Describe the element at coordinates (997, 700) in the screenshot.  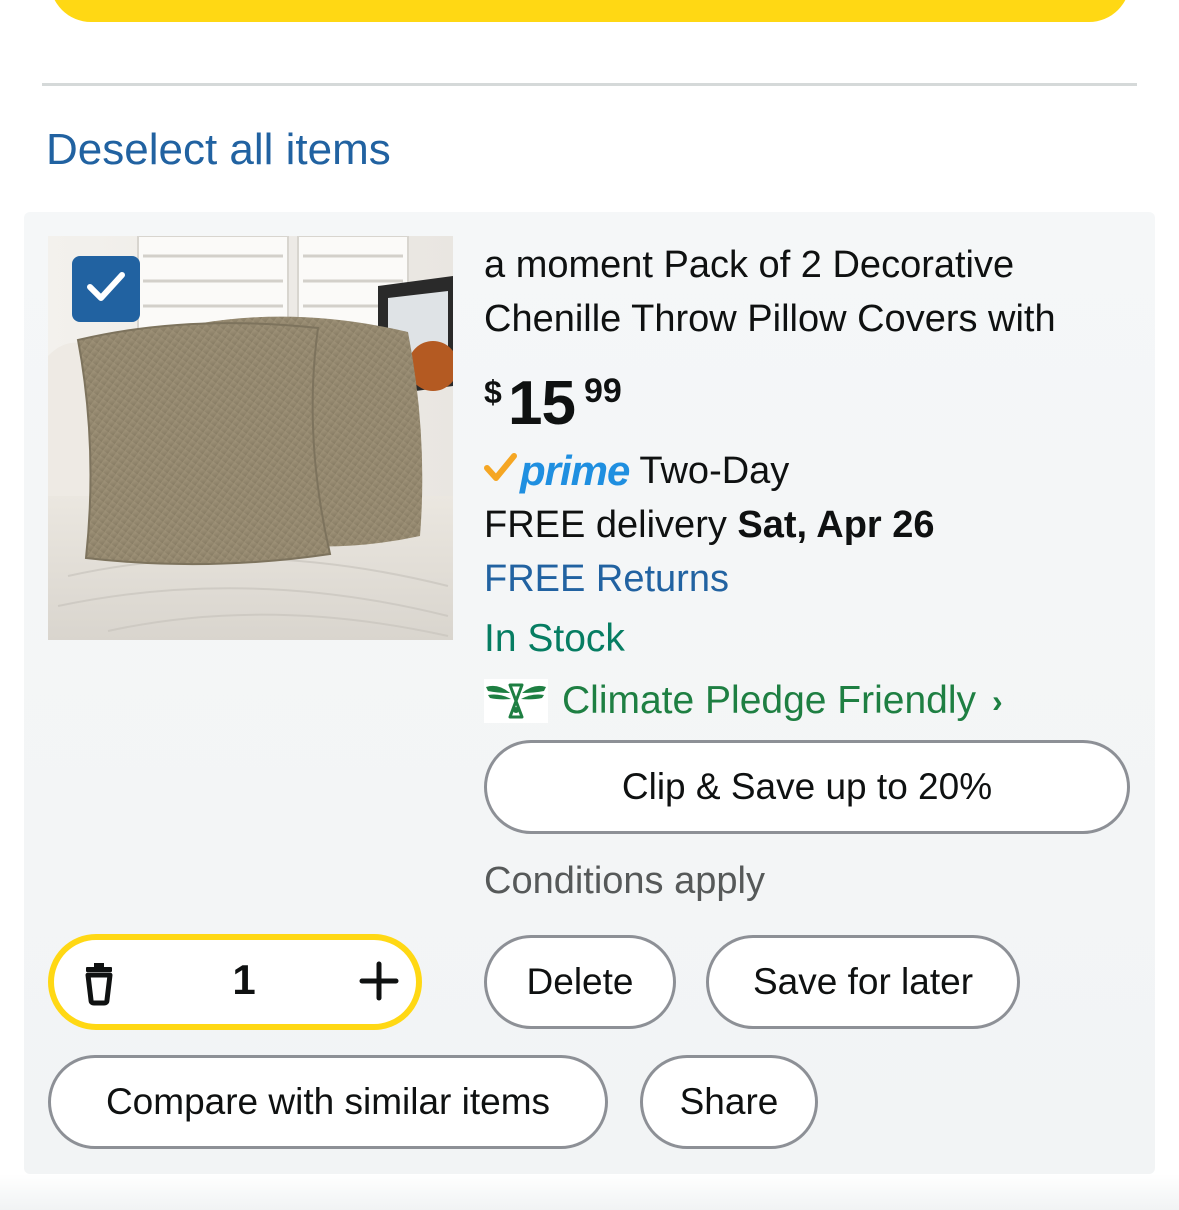
I see `chevron-right-icon: ›` at that location.